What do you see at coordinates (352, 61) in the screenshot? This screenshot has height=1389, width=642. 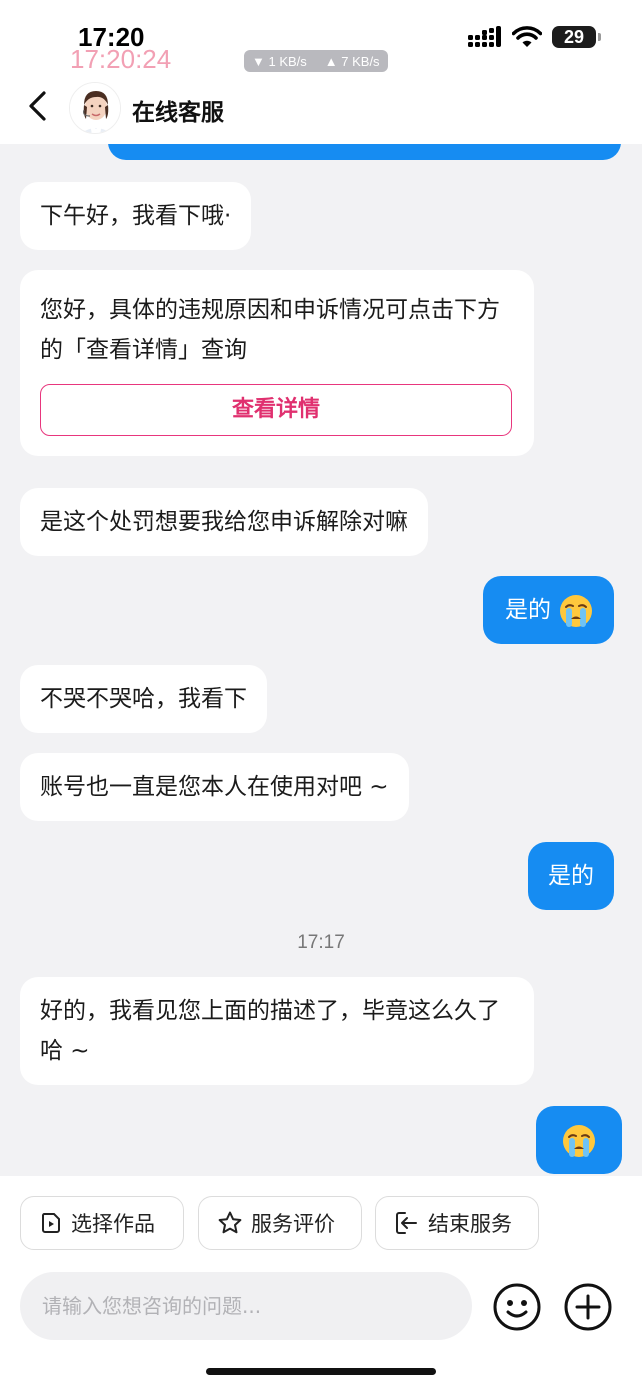 I see `upload-speed: ▲ 7 KB/s` at bounding box center [352, 61].